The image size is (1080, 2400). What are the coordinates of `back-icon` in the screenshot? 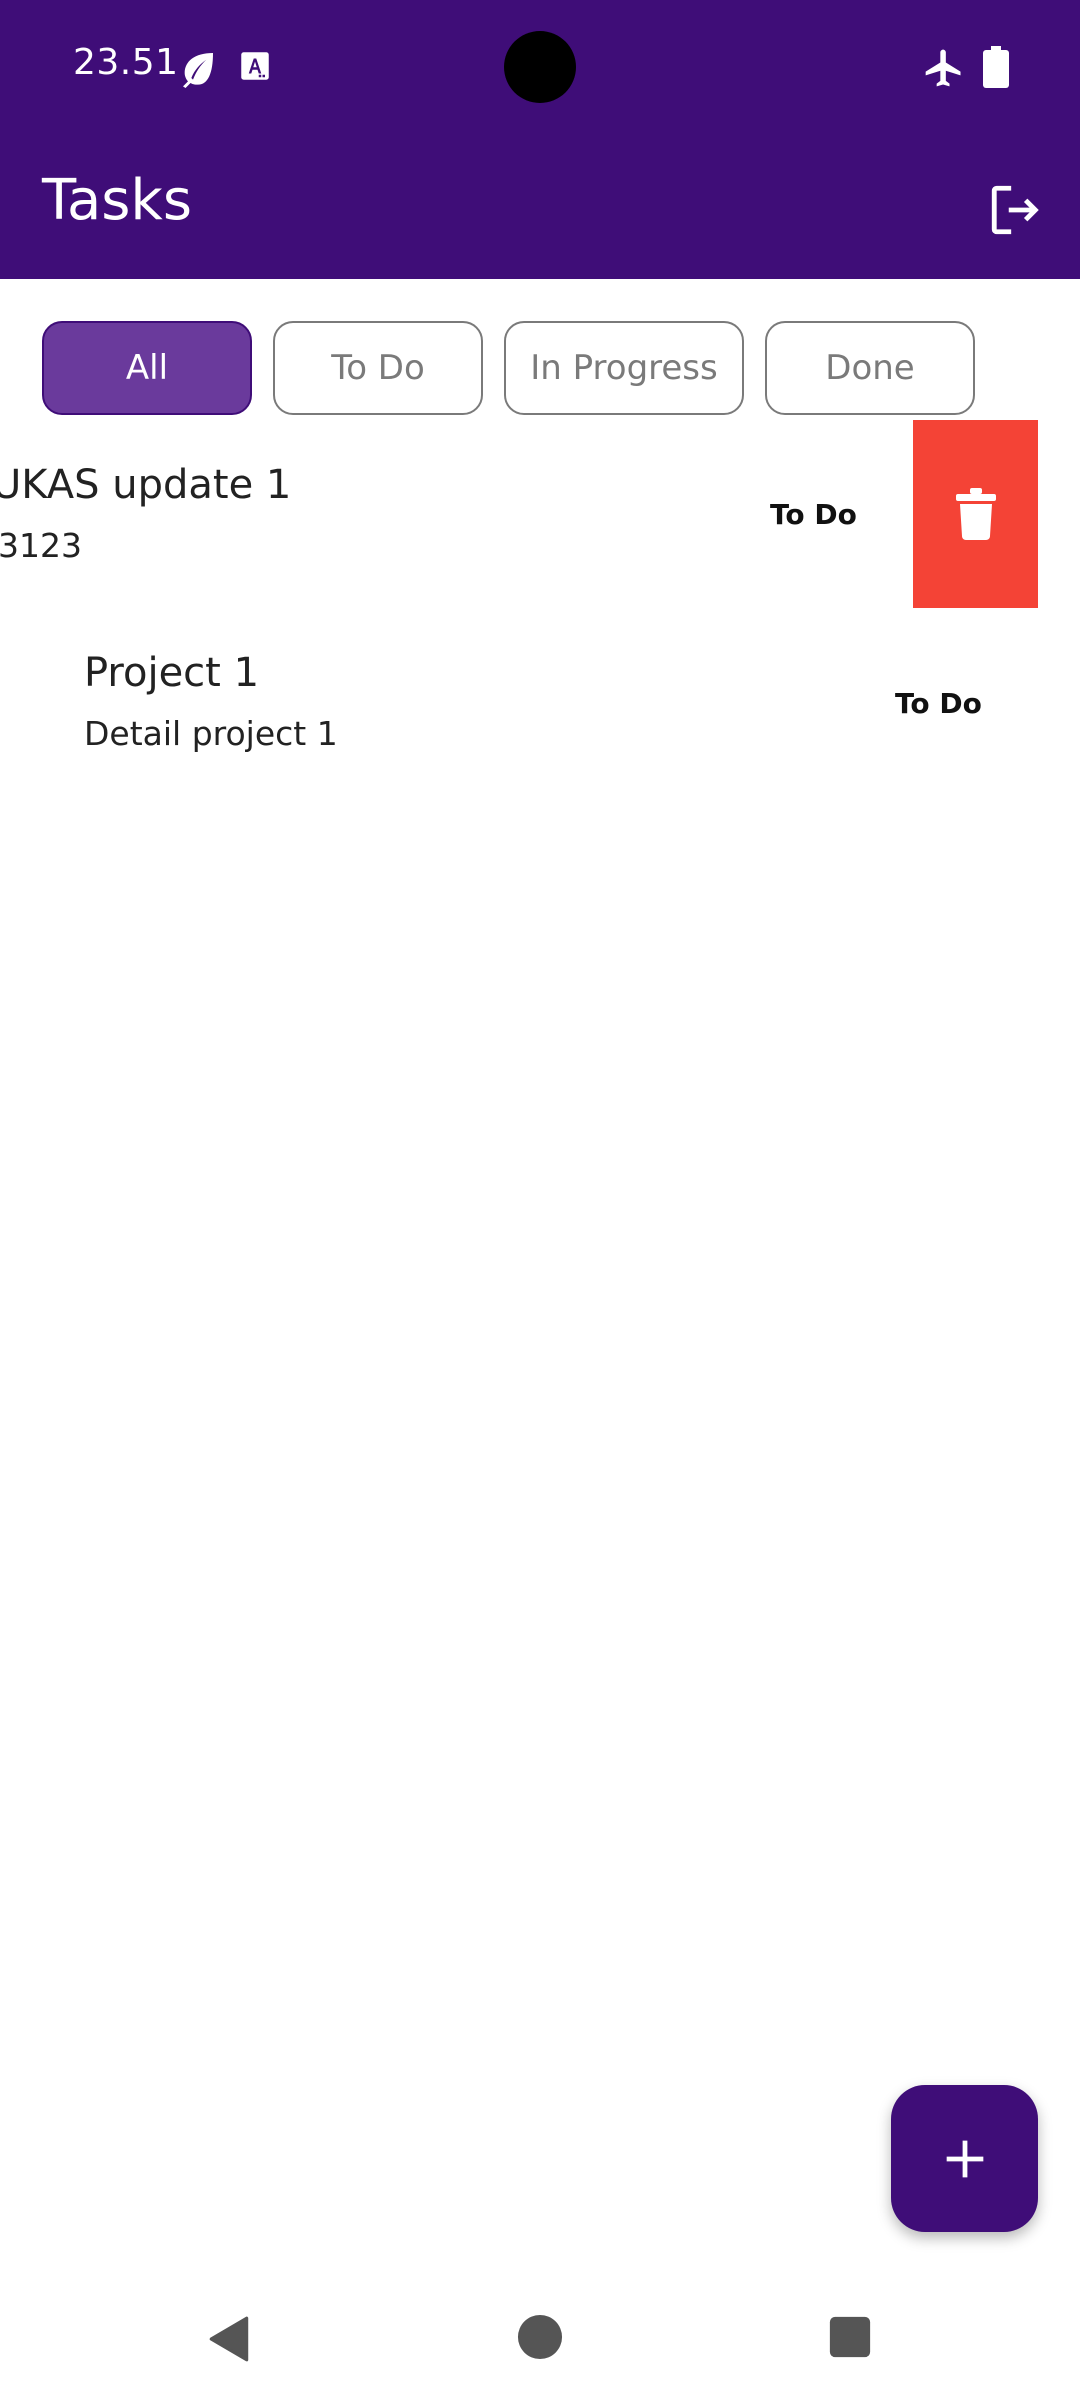 It's located at (230, 2341).